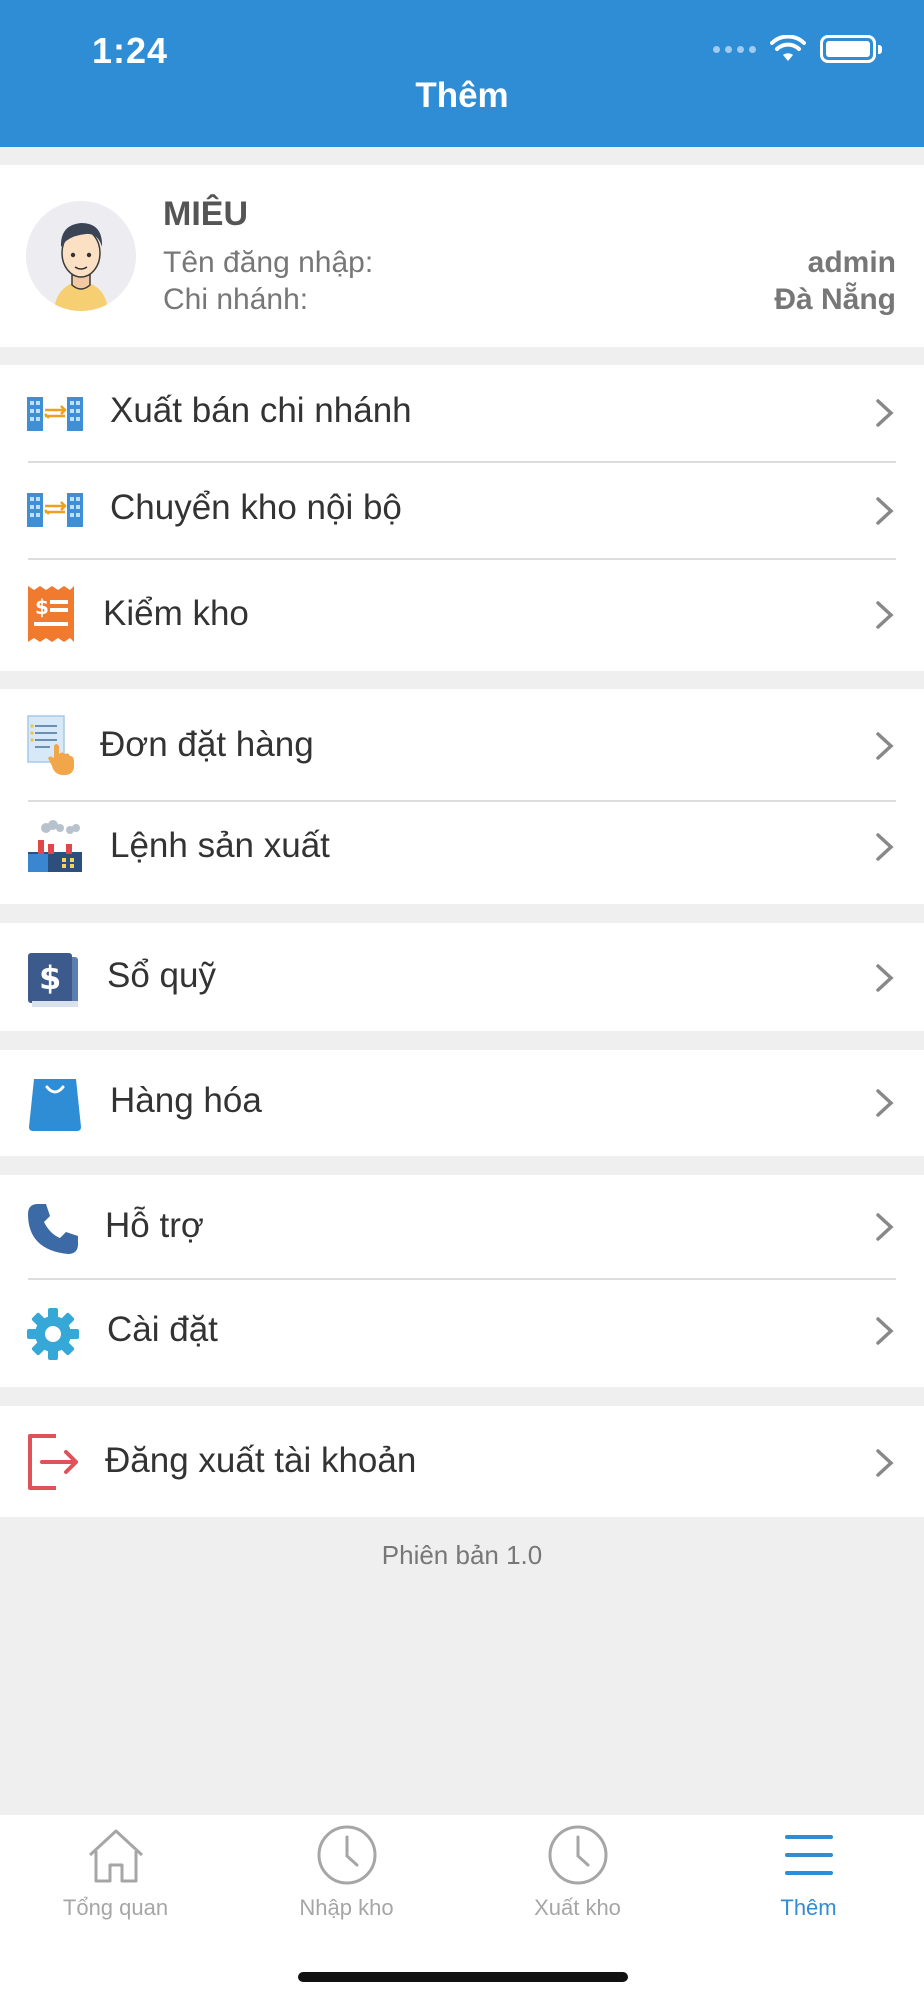 This screenshot has width=924, height=2000. What do you see at coordinates (53, 1462) in the screenshot?
I see `logout-icon` at bounding box center [53, 1462].